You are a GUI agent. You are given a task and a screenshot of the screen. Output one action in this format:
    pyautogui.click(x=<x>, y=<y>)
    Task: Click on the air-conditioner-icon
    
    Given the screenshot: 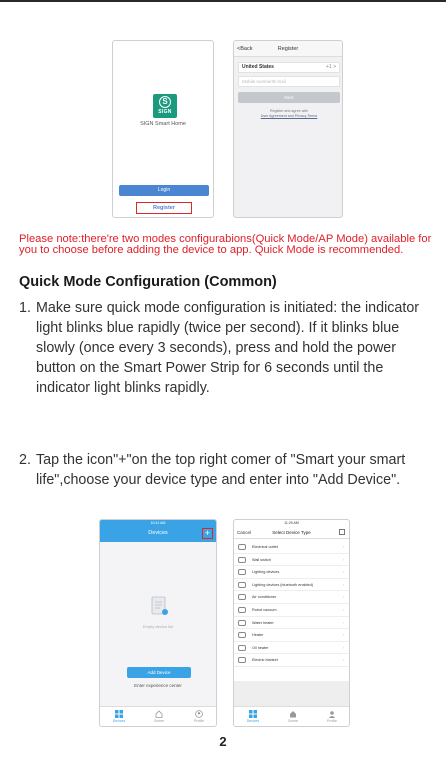 What is the action you would take?
    pyautogui.click(x=242, y=597)
    